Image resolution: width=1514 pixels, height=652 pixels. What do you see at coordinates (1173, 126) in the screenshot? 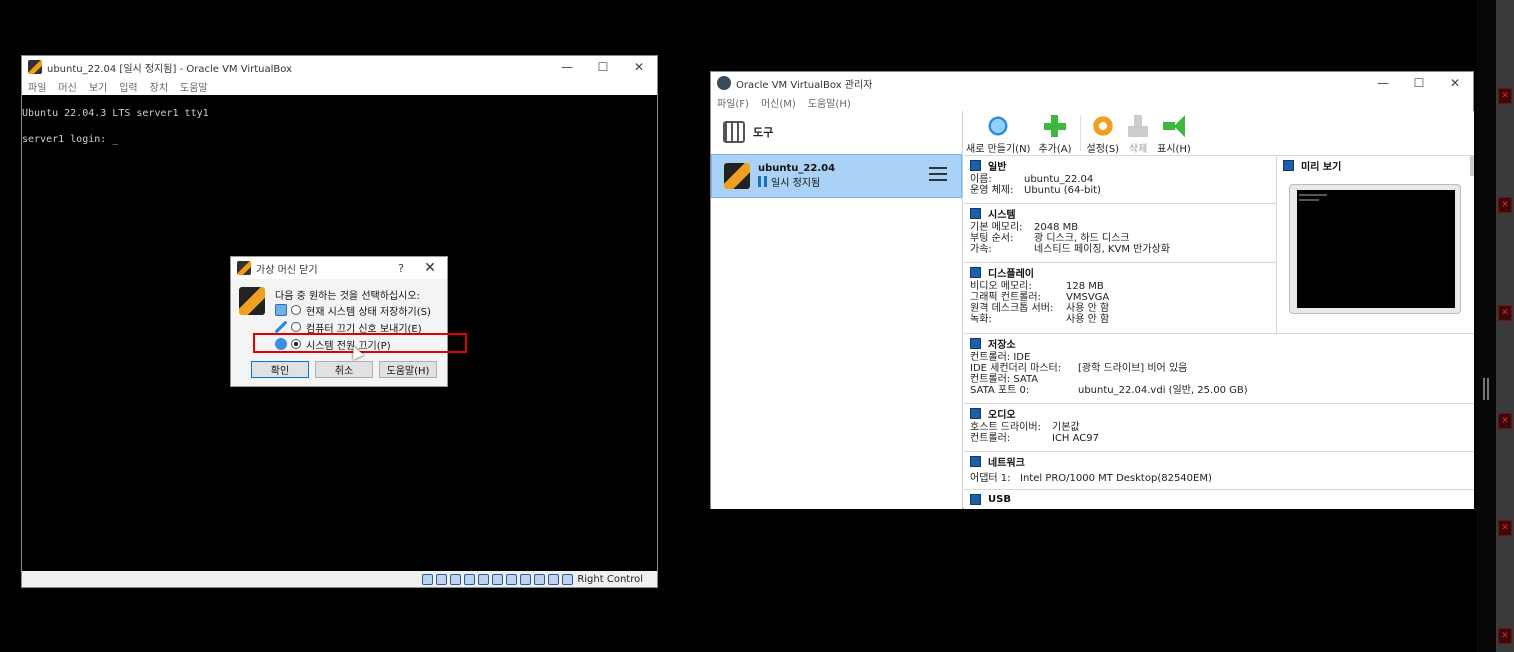
I see `show-icon` at bounding box center [1173, 126].